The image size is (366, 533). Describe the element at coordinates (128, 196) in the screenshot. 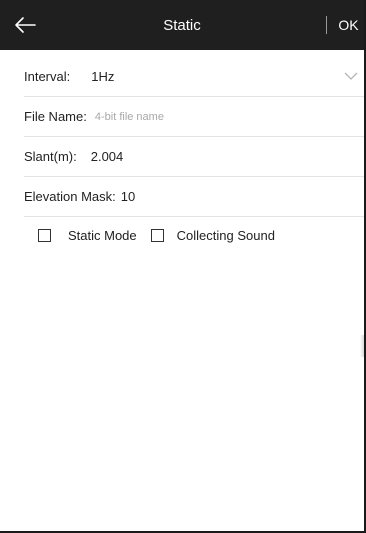

I see `elevation-mask-value: 10` at that location.